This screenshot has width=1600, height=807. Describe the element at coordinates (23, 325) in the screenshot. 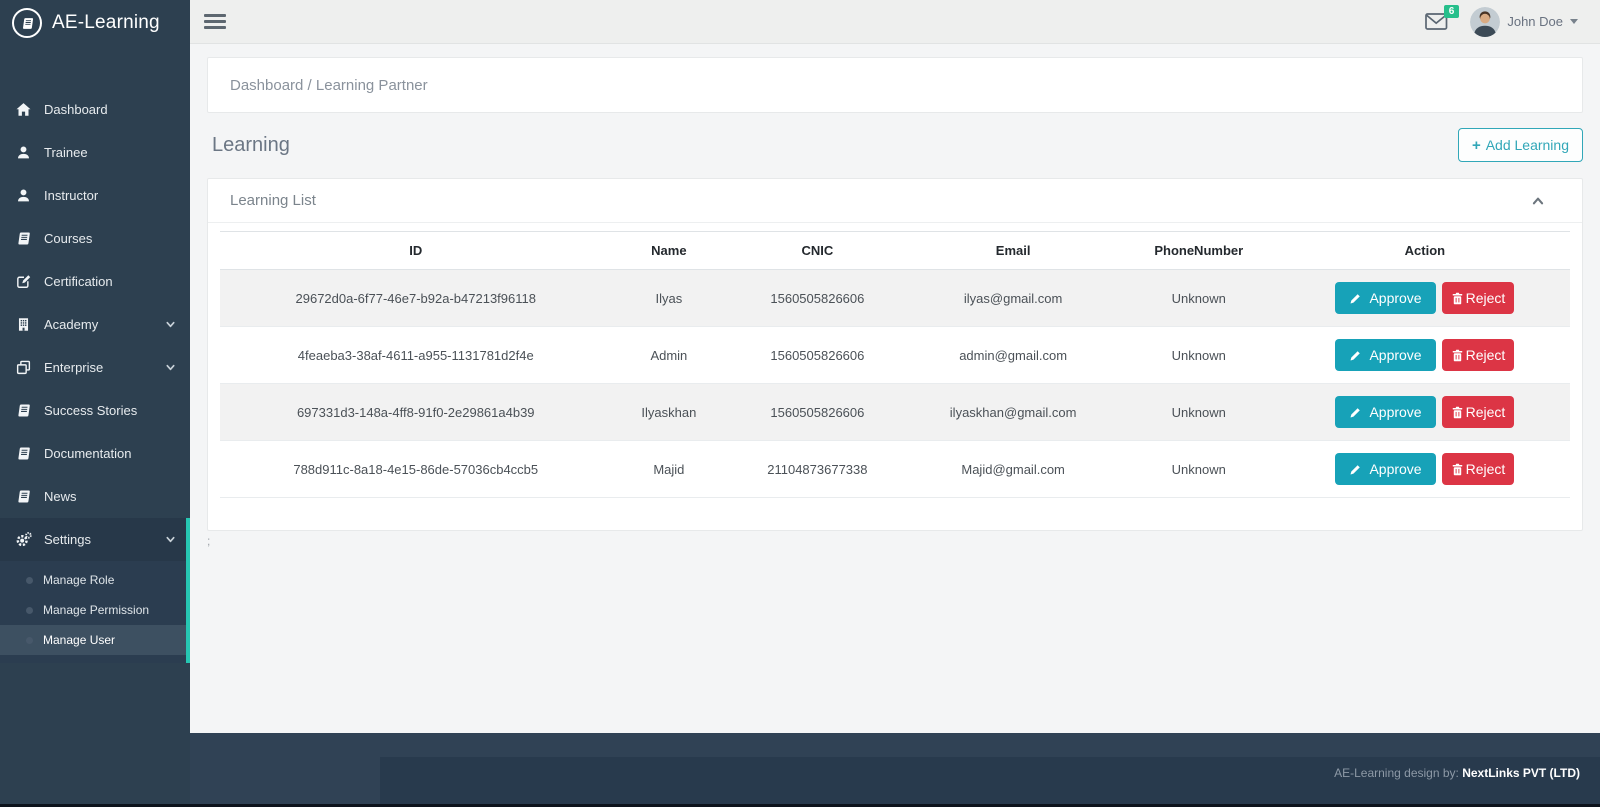

I see `building-icon` at that location.